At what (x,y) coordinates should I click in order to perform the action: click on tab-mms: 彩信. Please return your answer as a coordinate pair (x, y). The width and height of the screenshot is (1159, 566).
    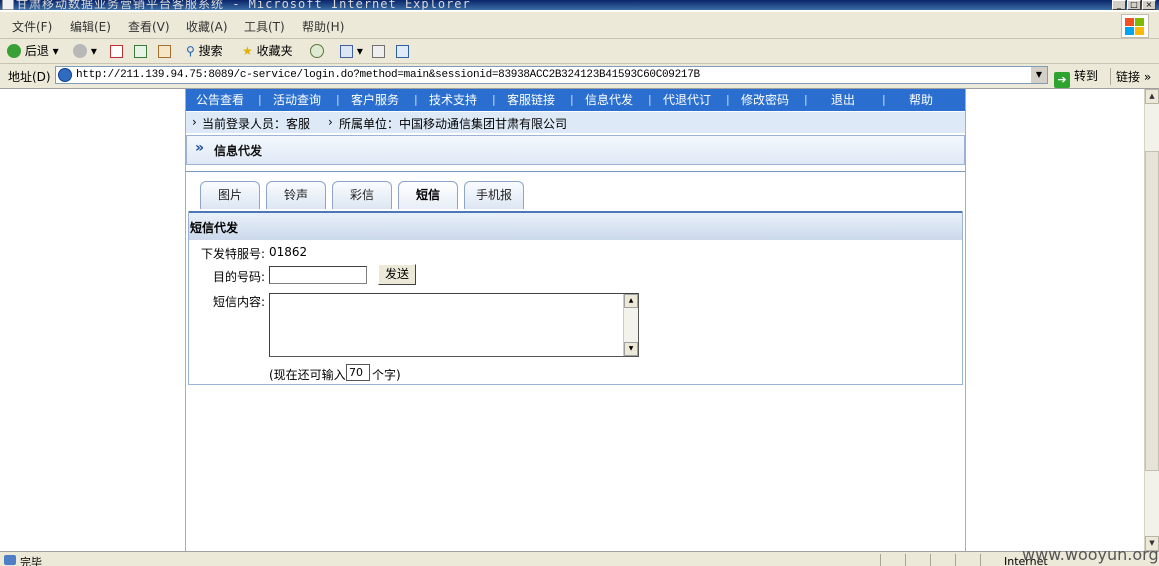
    Looking at the image, I should click on (362, 195).